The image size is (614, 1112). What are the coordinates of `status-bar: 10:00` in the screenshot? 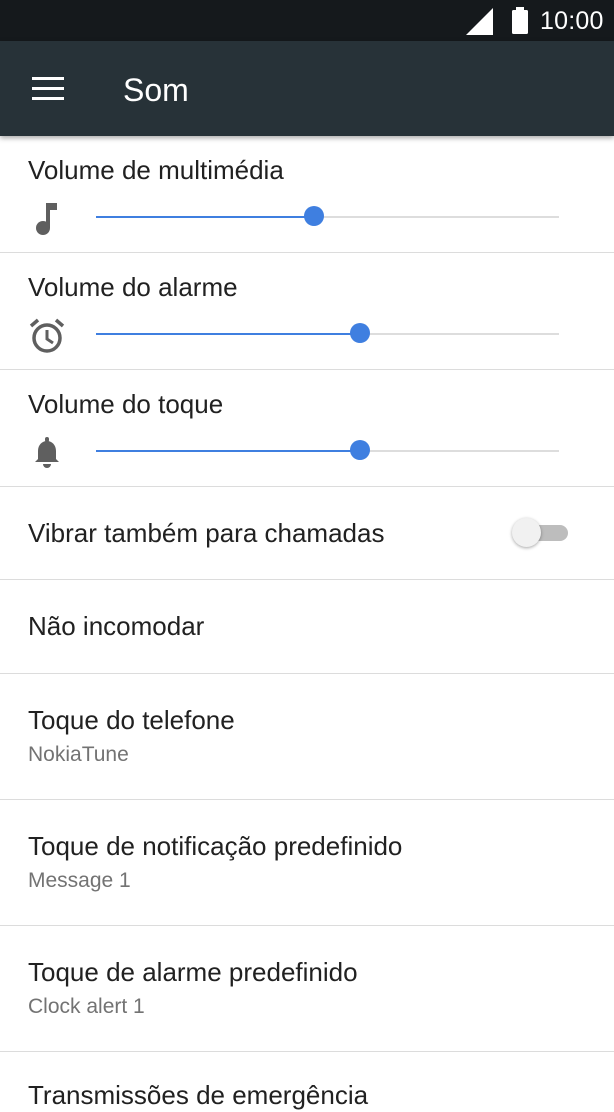 It's located at (307, 20).